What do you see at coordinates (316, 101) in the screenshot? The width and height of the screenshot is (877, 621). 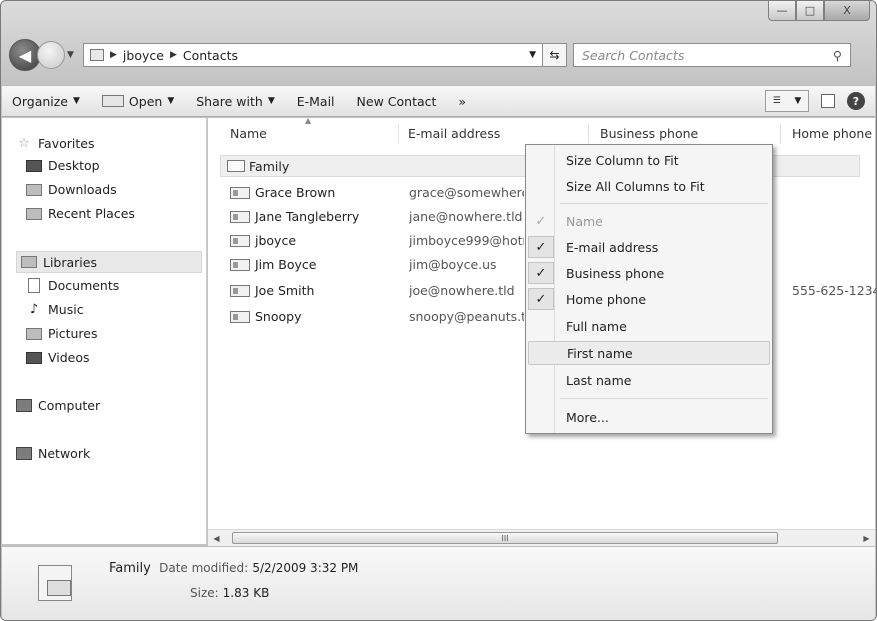 I see `email-button: E-Mail` at bounding box center [316, 101].